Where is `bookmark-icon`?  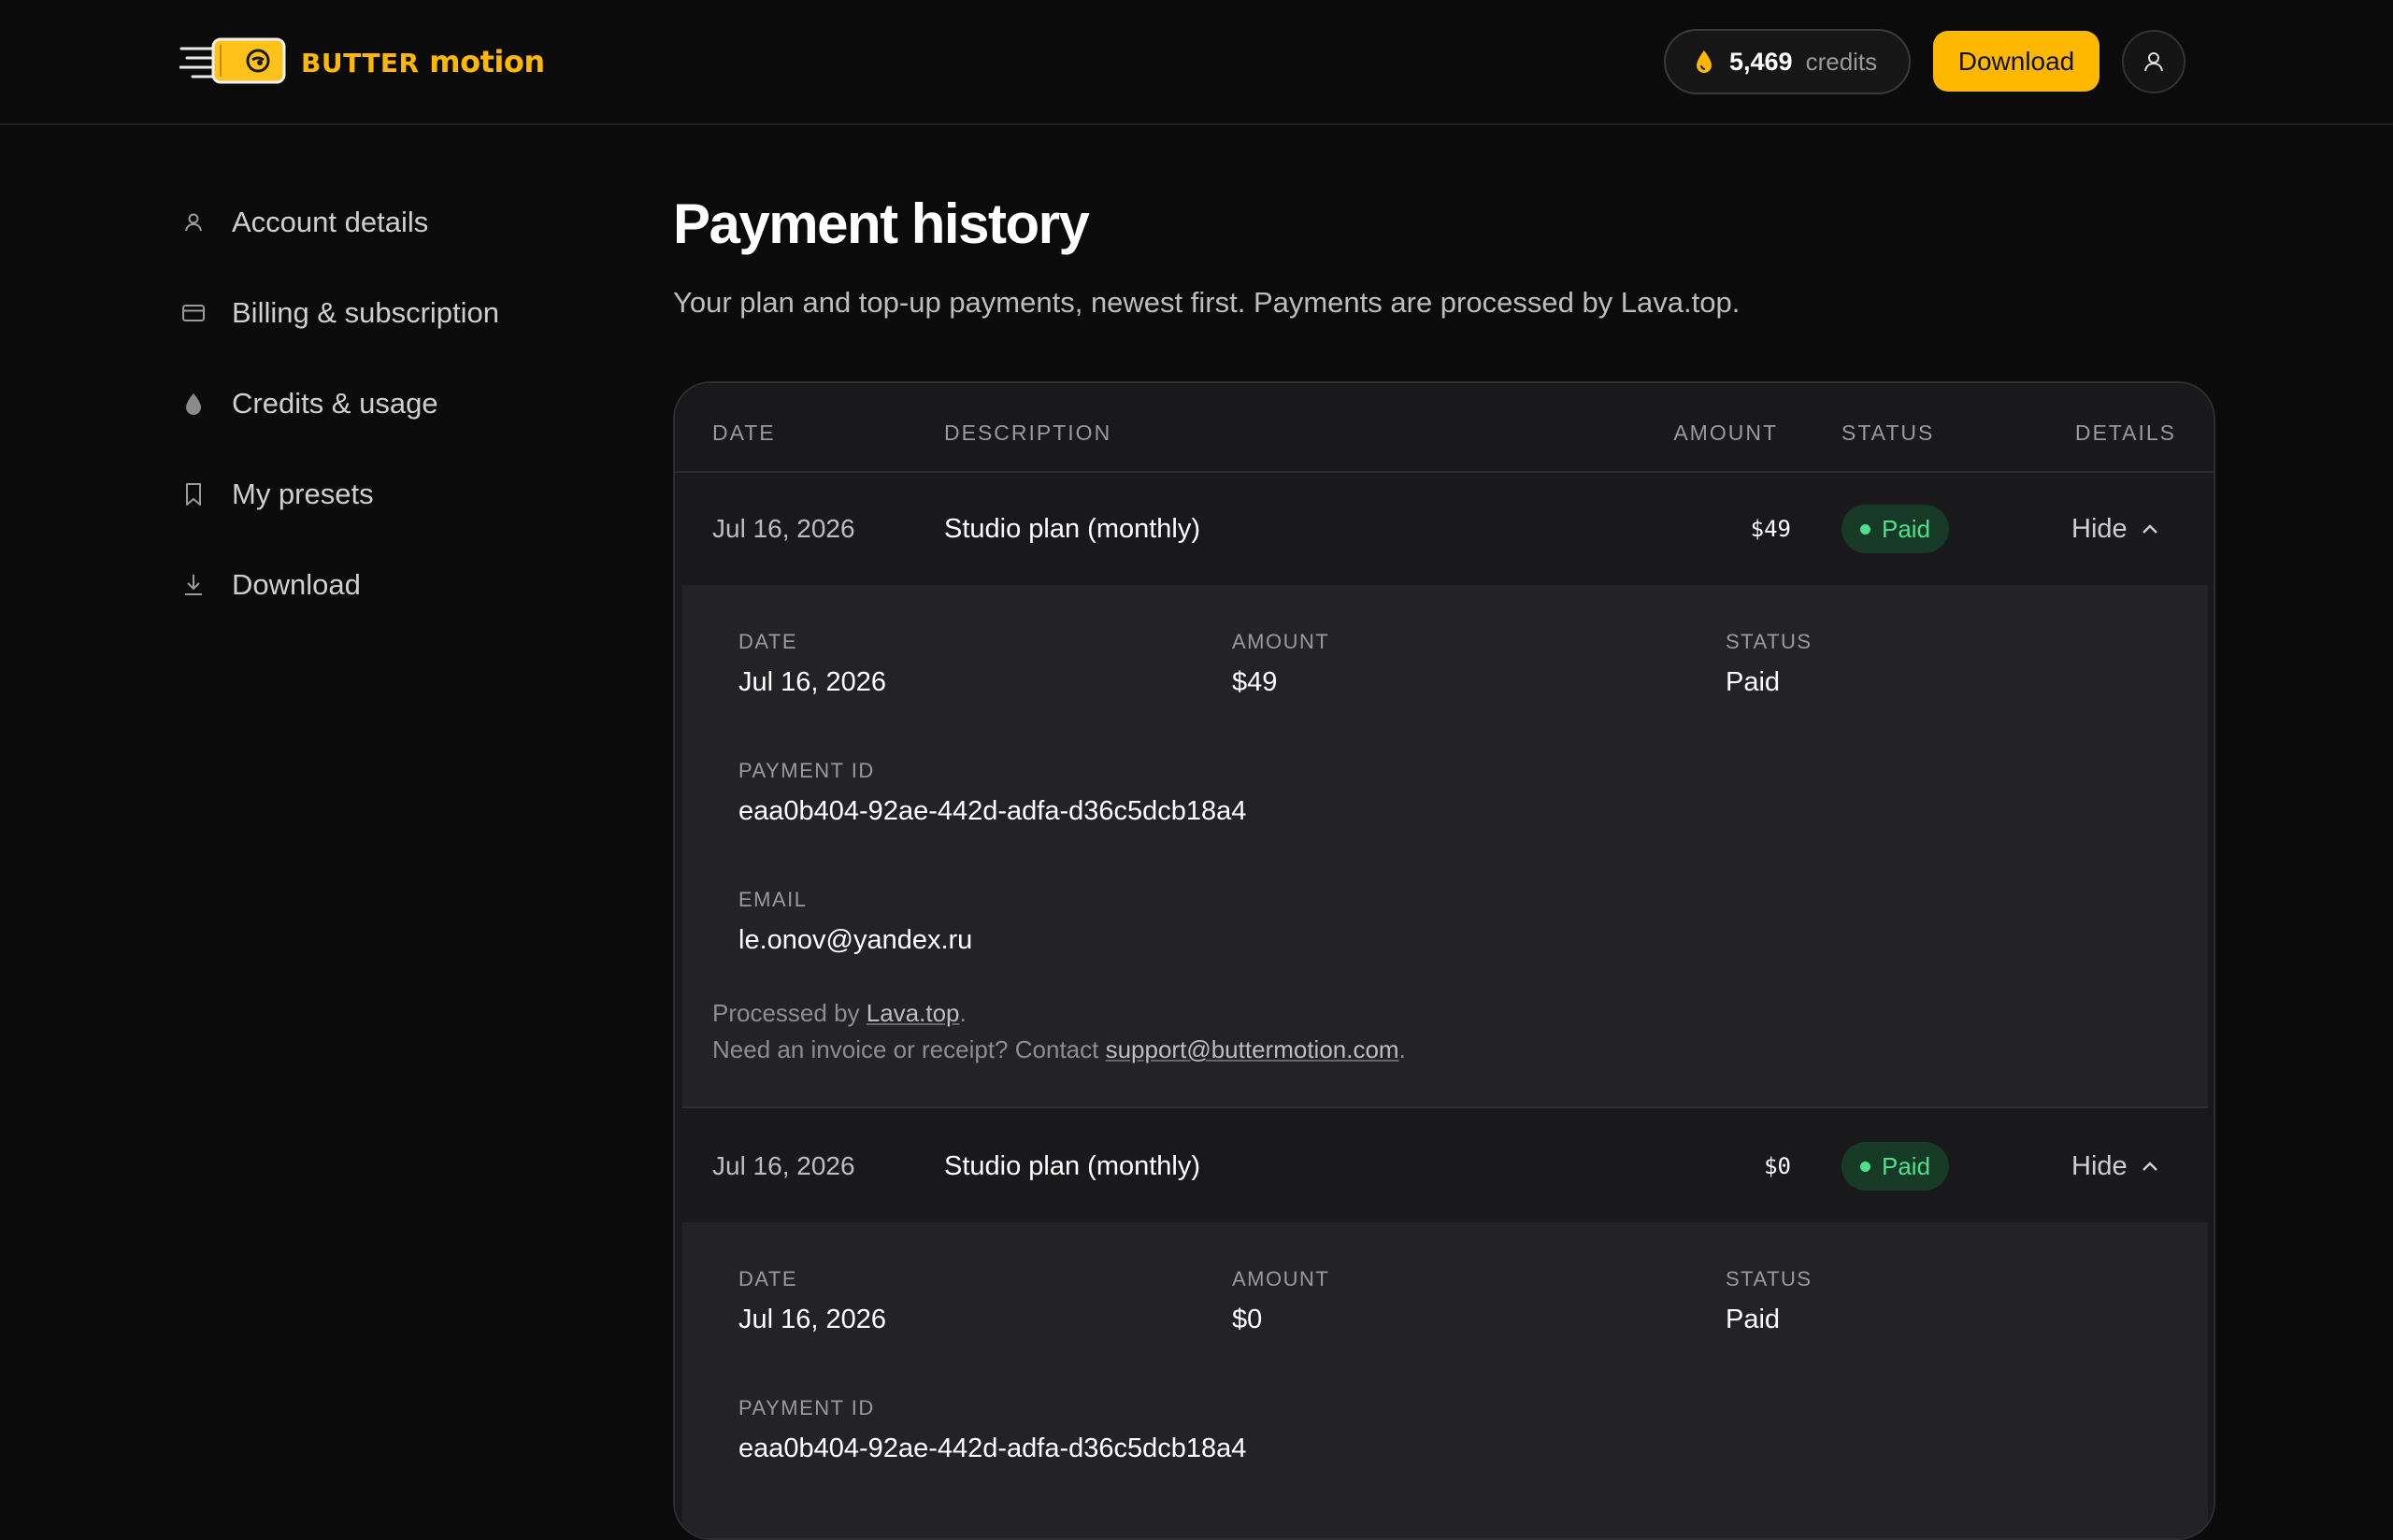 bookmark-icon is located at coordinates (193, 494).